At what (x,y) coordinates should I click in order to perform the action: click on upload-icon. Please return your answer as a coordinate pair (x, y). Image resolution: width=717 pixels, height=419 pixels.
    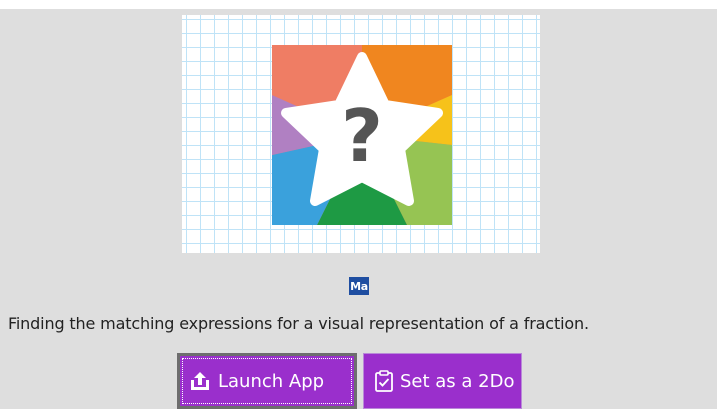
    Looking at the image, I should click on (200, 381).